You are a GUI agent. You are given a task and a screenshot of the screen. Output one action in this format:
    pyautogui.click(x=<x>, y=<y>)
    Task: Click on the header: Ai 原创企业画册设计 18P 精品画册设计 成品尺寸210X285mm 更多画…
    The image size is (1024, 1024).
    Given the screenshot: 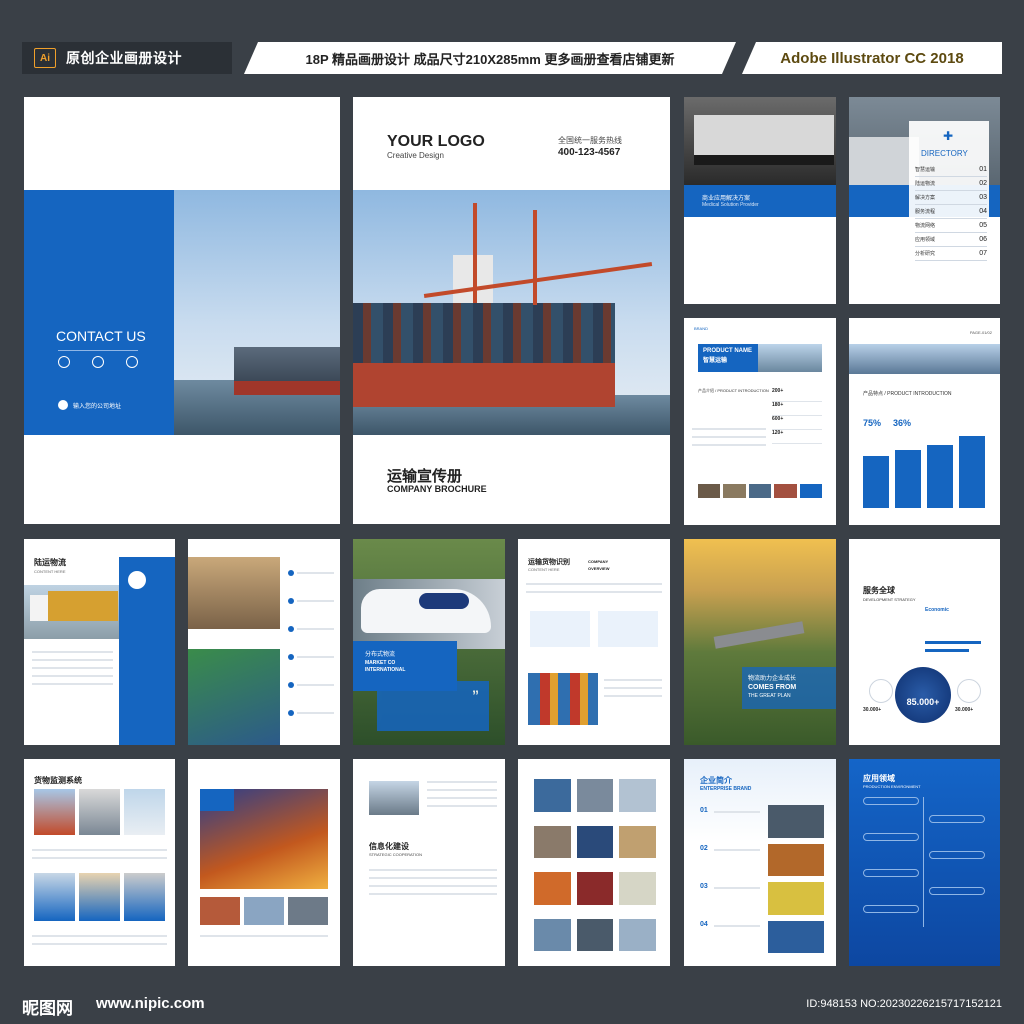 What is the action you would take?
    pyautogui.click(x=512, y=58)
    